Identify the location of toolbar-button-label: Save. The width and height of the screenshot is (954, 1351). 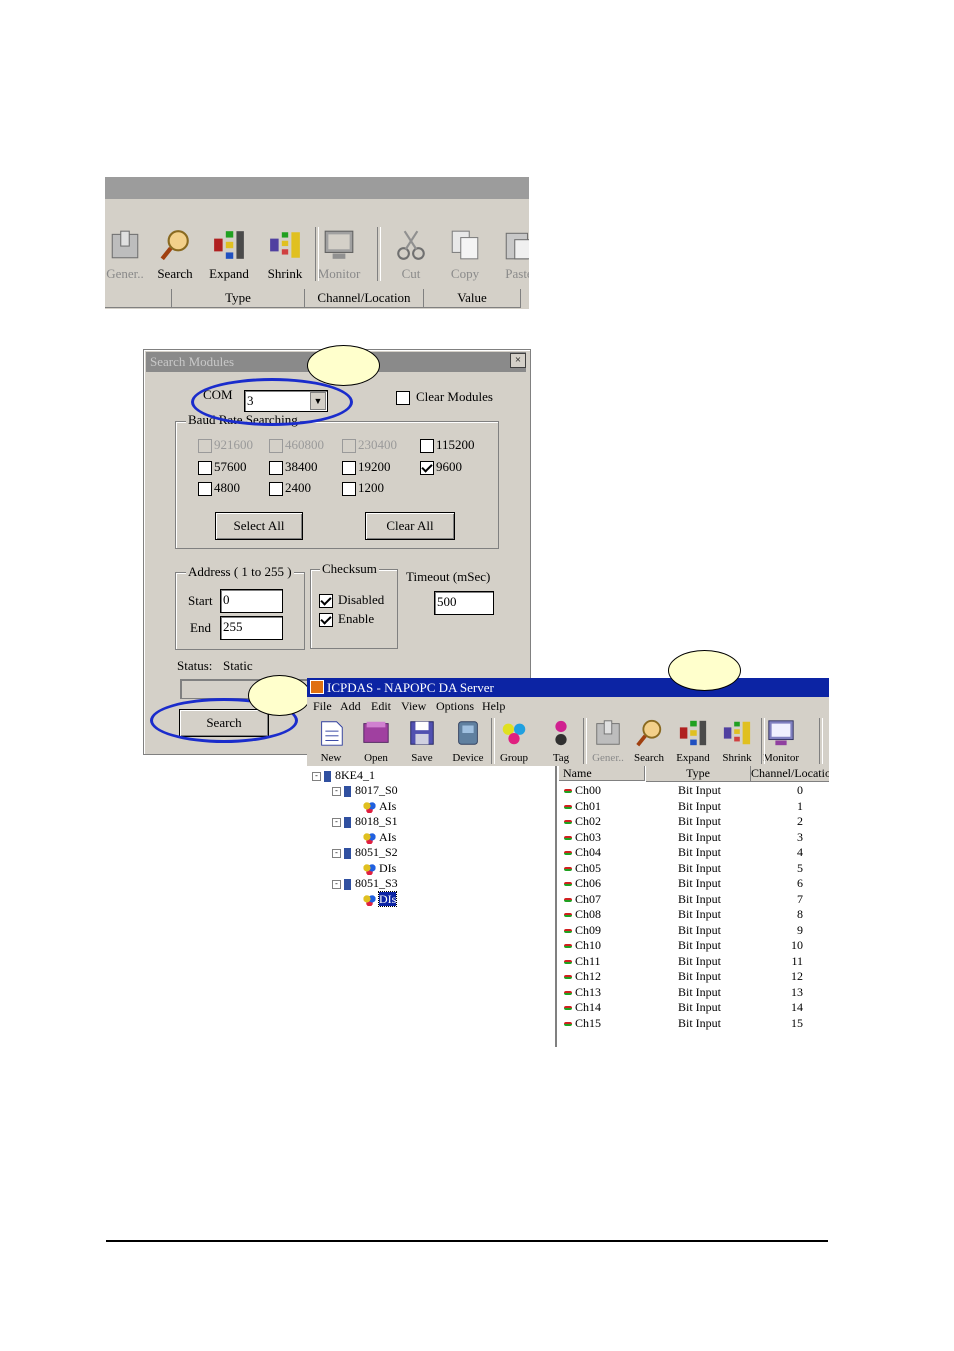
(422, 758).